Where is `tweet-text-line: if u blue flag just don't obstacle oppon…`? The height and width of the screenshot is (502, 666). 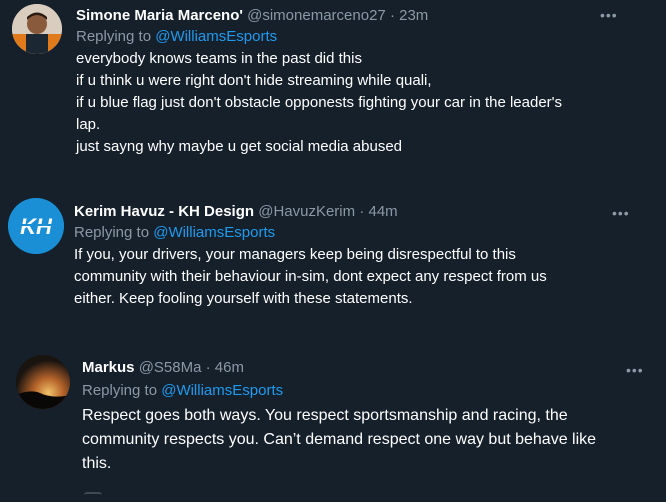
tweet-text-line: if u blue flag just don't obstacle oppon… is located at coordinates (319, 102).